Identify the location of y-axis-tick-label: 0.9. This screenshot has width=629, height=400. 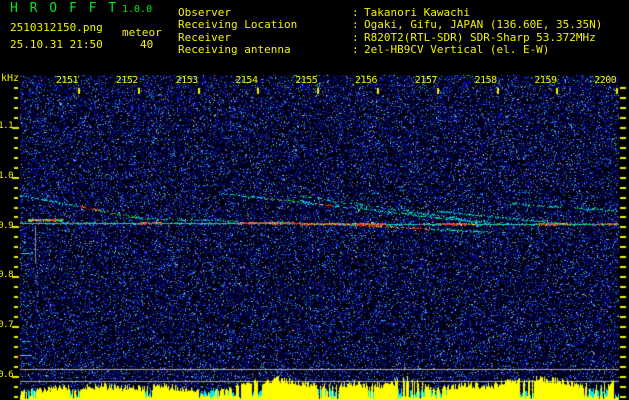
(7, 225).